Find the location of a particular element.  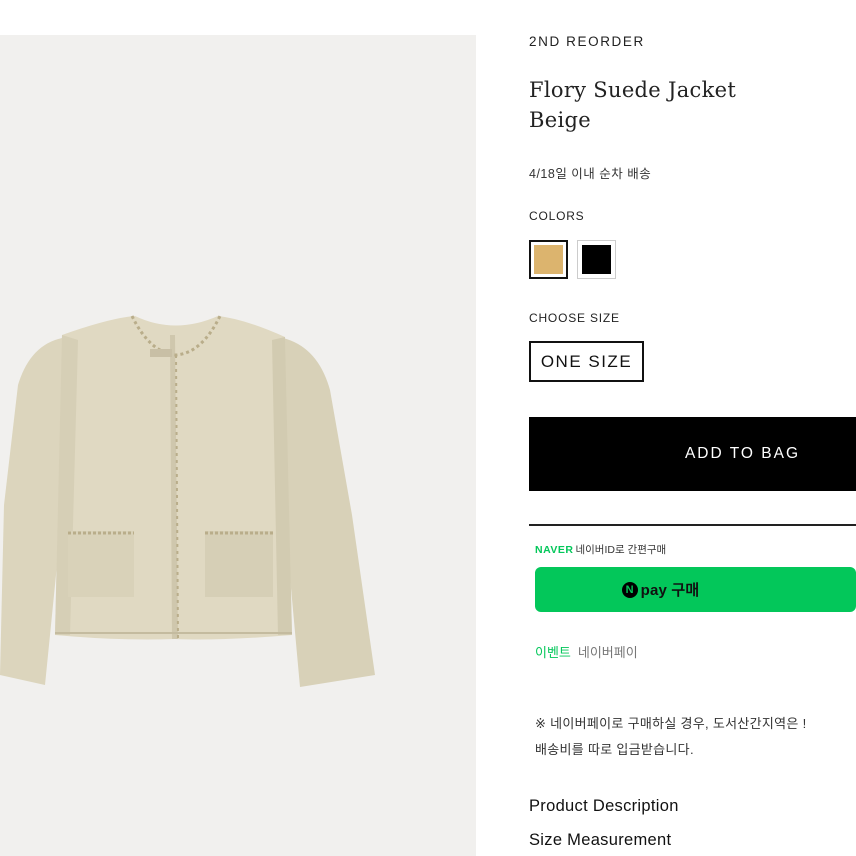

color-swatch-black is located at coordinates (596, 259).